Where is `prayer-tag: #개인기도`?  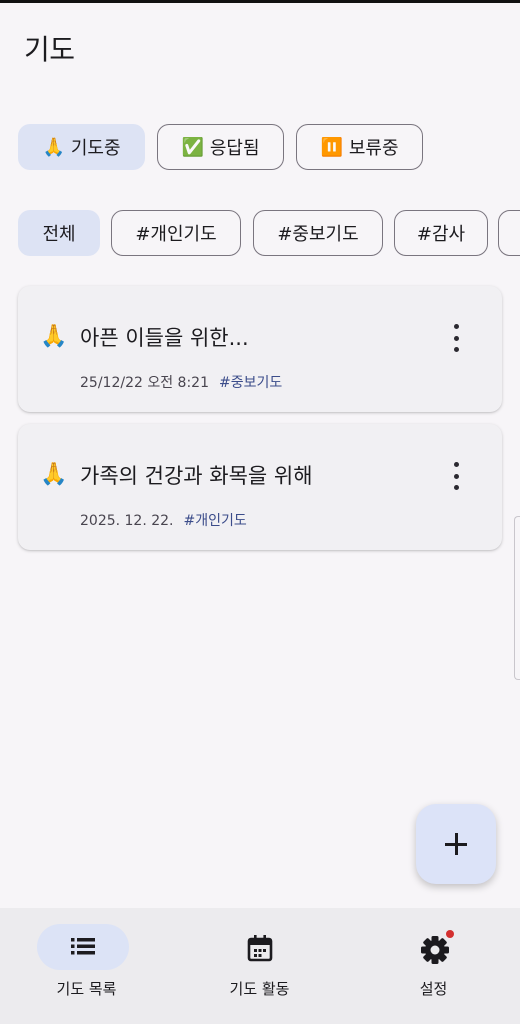
prayer-tag: #개인기도 is located at coordinates (215, 521).